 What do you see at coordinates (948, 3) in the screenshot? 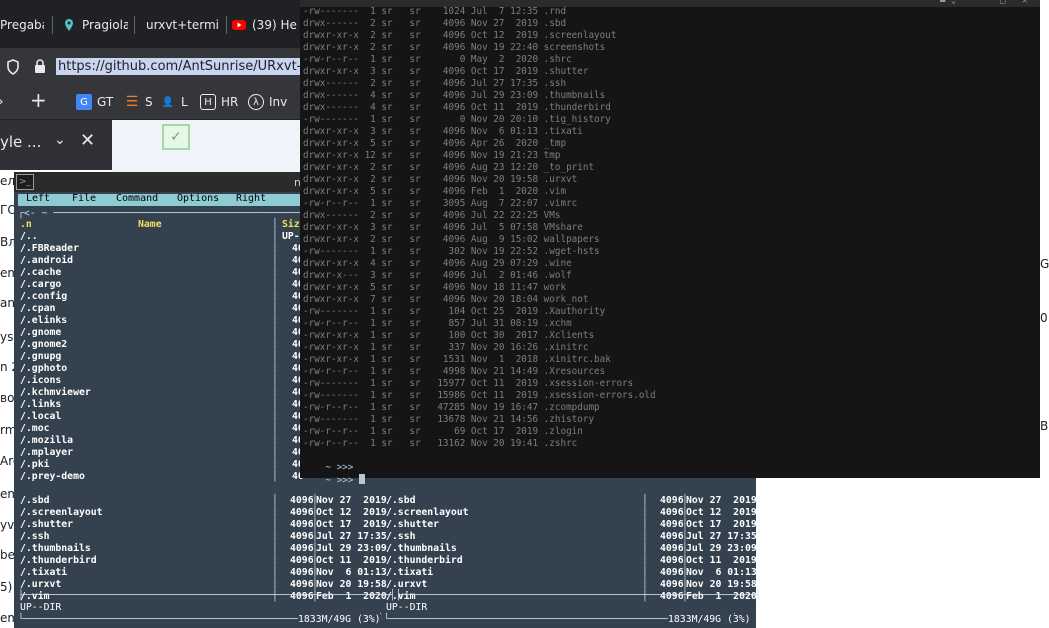
I see `window-controls-icon: ▬ ⌄` at bounding box center [948, 3].